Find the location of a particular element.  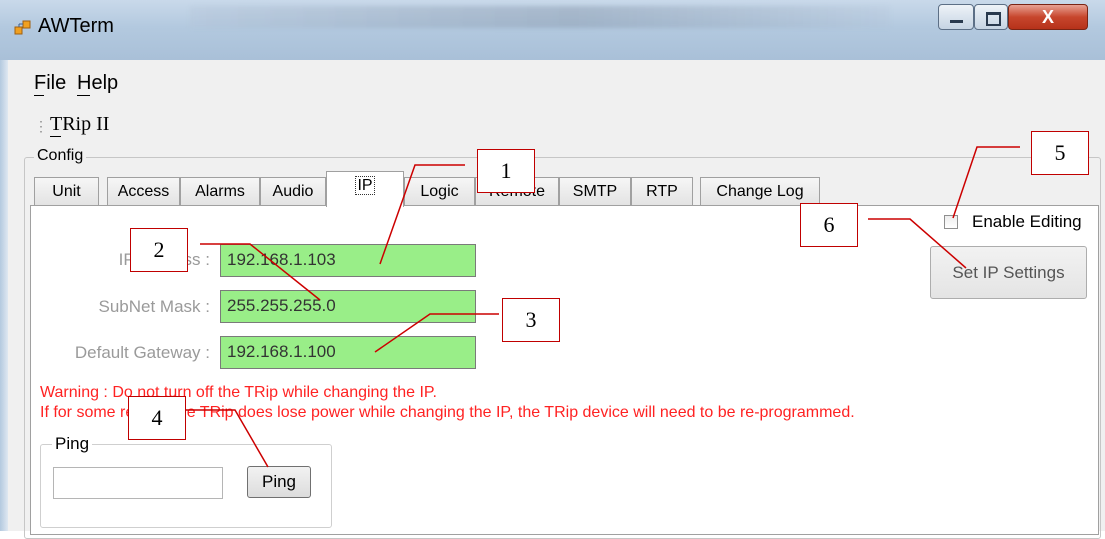

callout-6: 6 is located at coordinates (829, 225).